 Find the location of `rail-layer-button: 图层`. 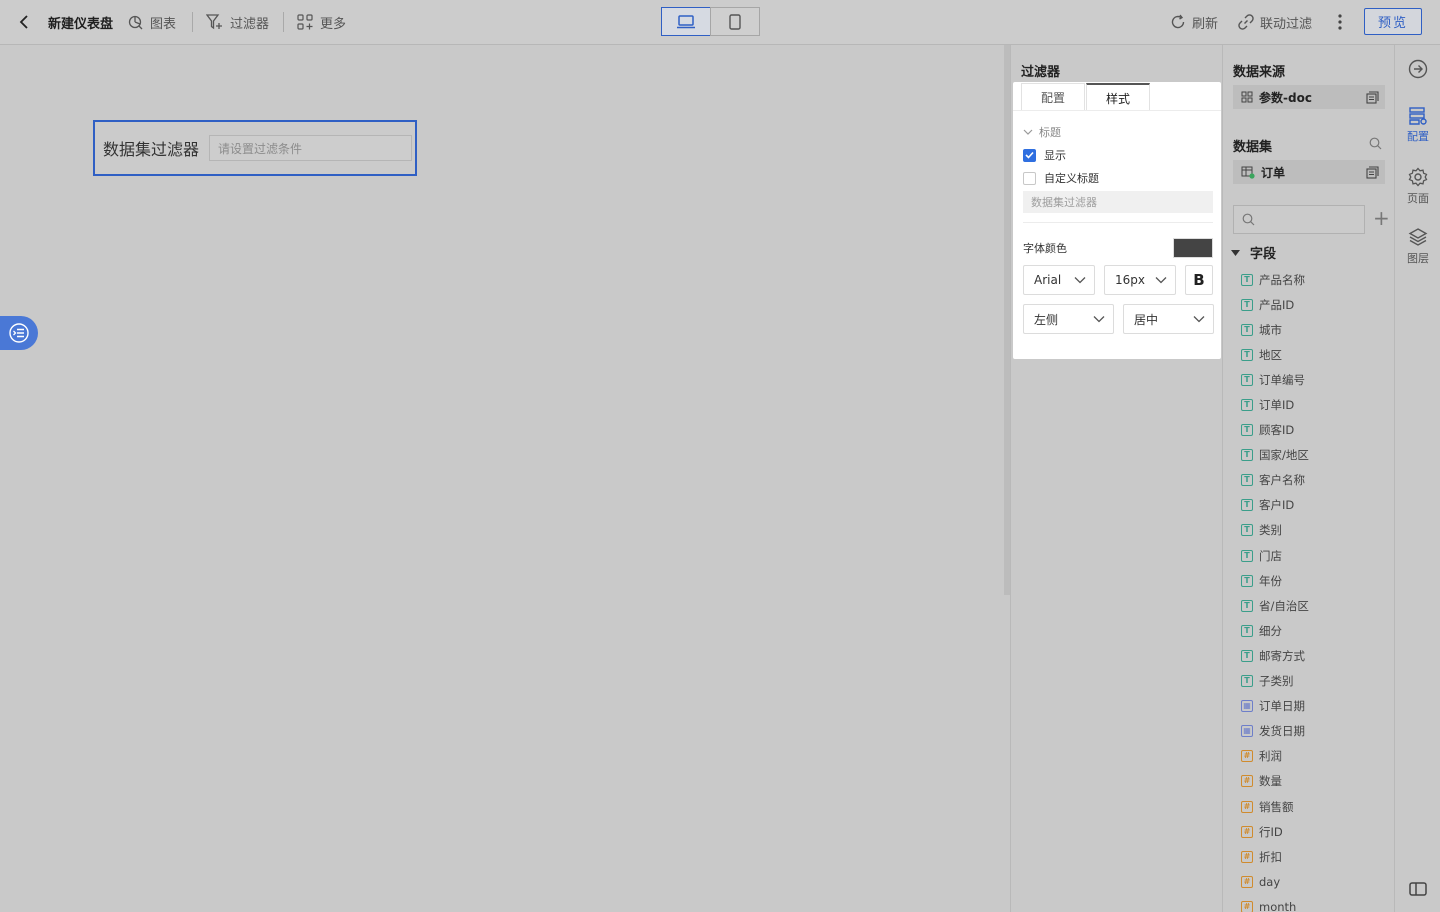

rail-layer-button: 图层 is located at coordinates (1417, 246).